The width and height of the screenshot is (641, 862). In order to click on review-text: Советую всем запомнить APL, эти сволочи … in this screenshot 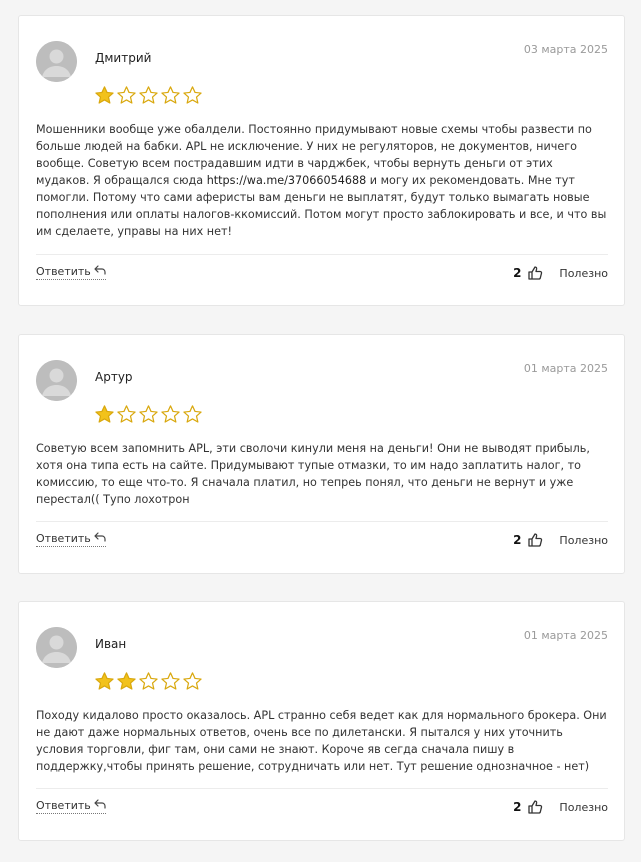, I will do `click(313, 474)`.